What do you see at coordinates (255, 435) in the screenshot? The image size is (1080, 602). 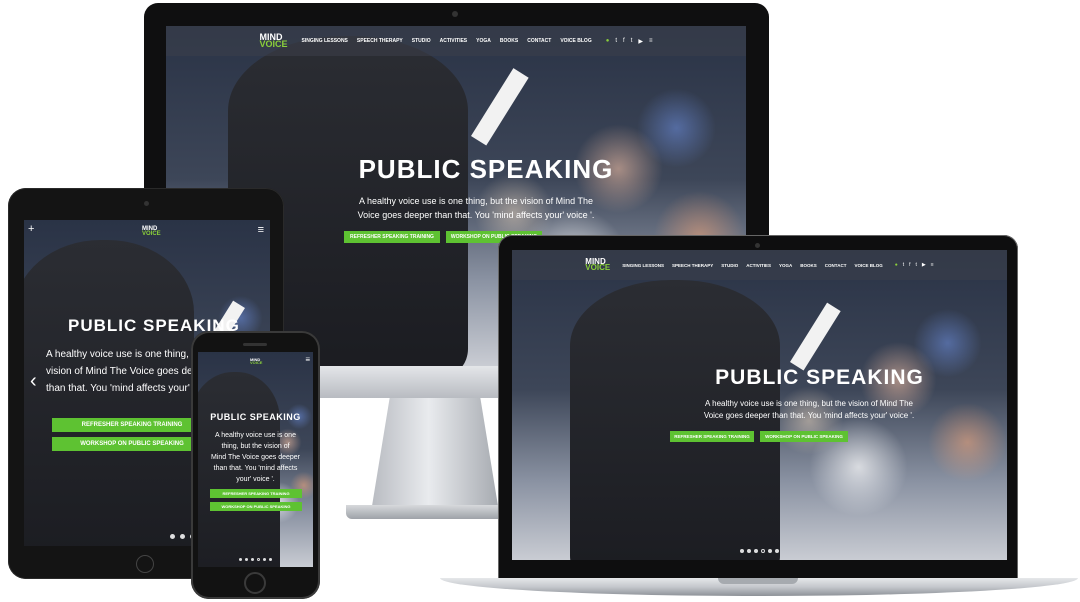 I see `hero-text-line: A healthy voice use is one` at bounding box center [255, 435].